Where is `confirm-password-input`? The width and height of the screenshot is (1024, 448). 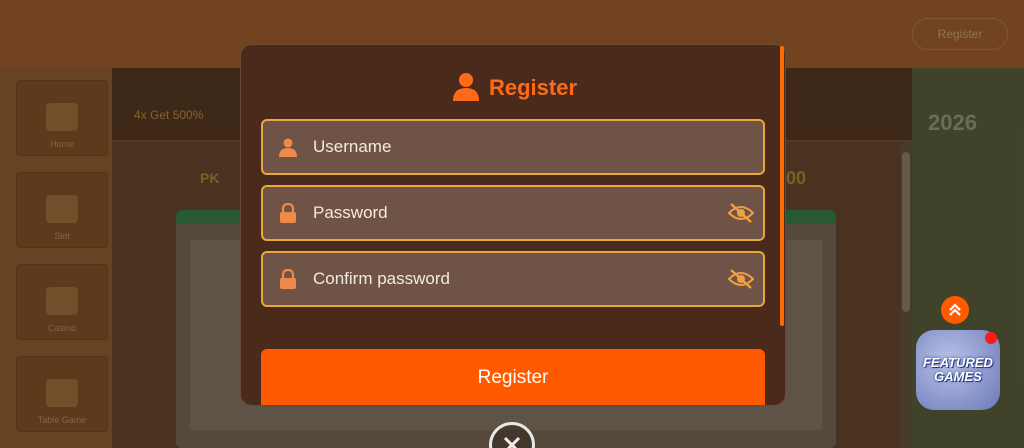
confirm-password-input is located at coordinates (516, 279).